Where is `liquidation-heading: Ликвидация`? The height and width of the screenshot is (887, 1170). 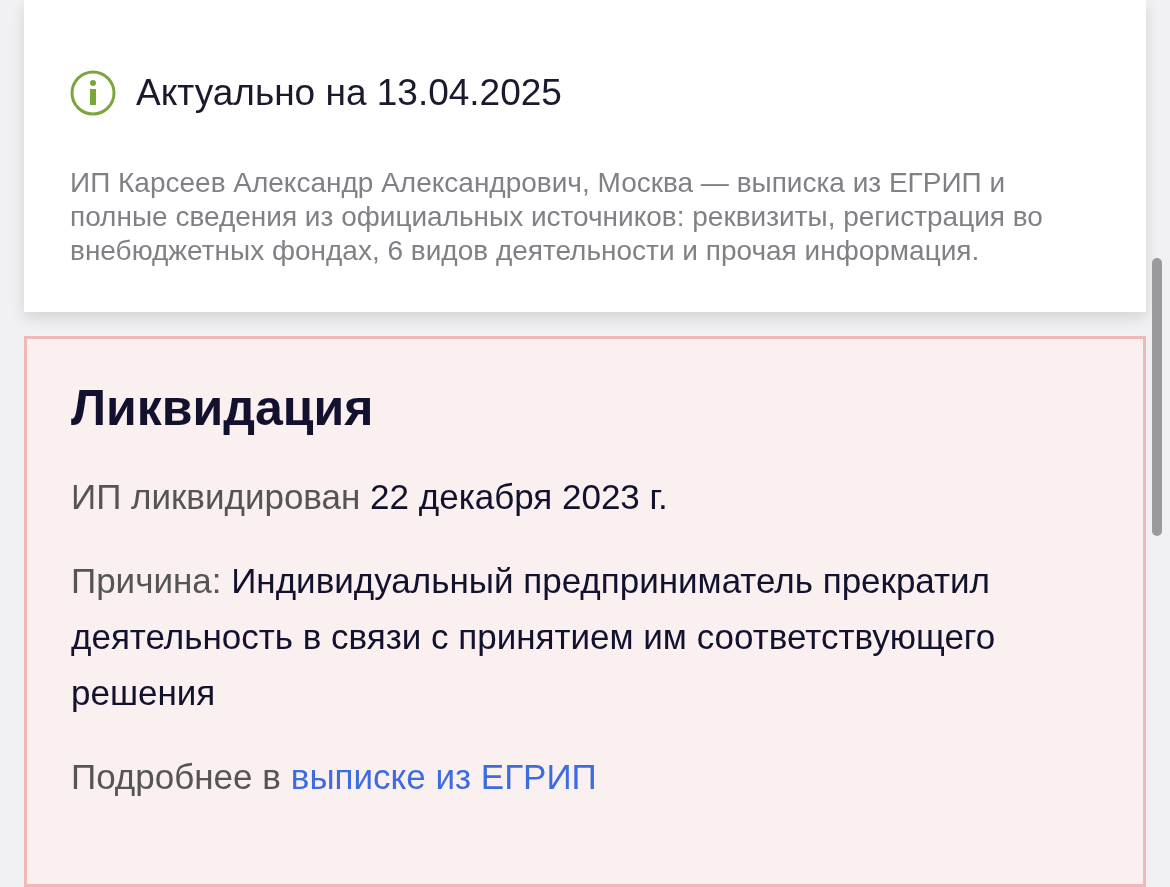 liquidation-heading: Ликвидация is located at coordinates (223, 408).